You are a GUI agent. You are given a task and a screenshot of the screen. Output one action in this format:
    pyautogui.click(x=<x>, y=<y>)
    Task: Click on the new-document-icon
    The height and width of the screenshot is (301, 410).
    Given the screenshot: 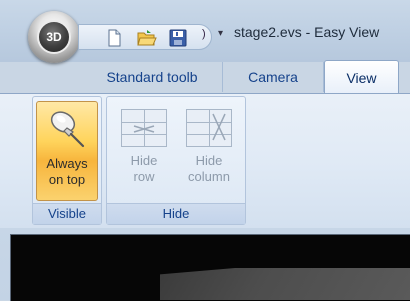 What is the action you would take?
    pyautogui.click(x=114, y=38)
    